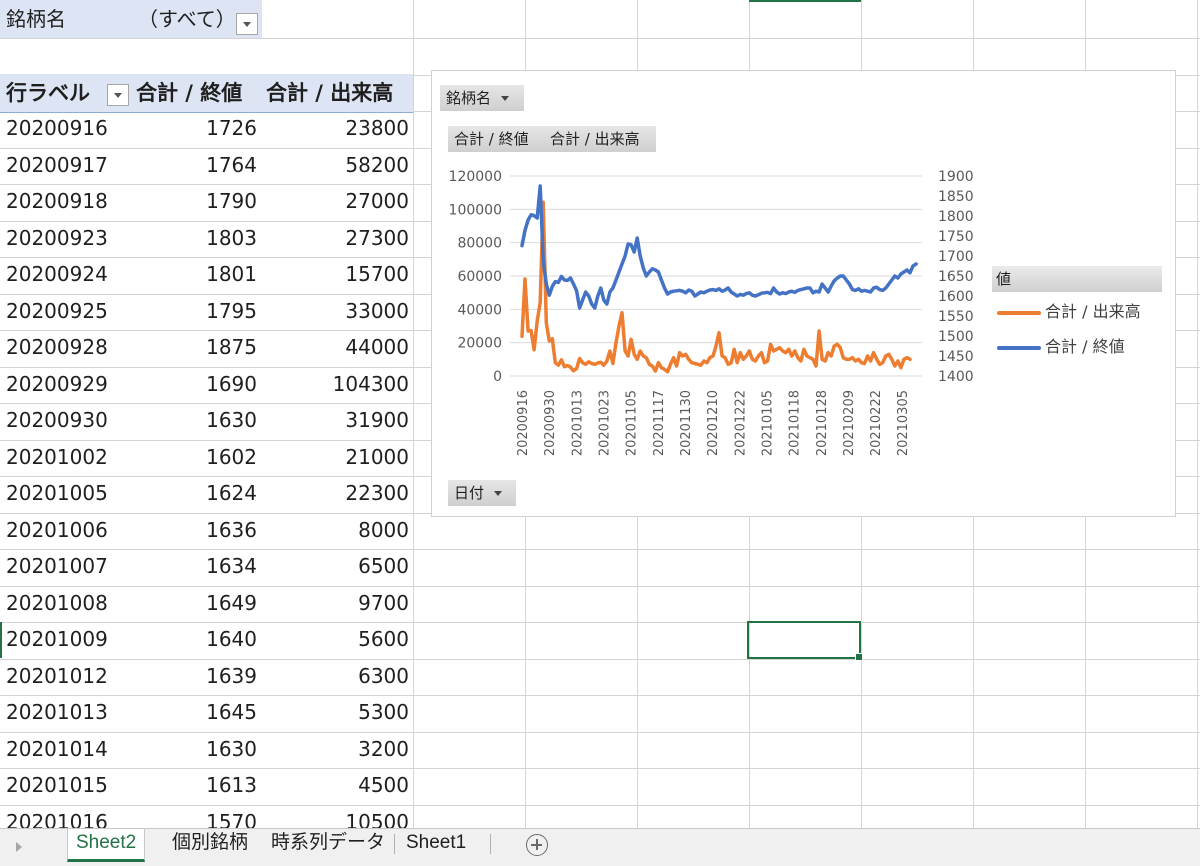  Describe the element at coordinates (956, 337) in the screenshot. I see `y-right-tick-label: 1500` at that location.